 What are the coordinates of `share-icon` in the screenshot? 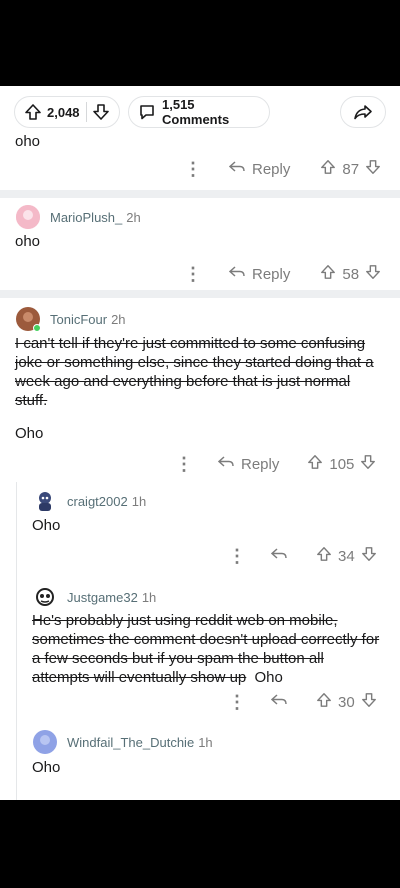 It's located at (363, 112).